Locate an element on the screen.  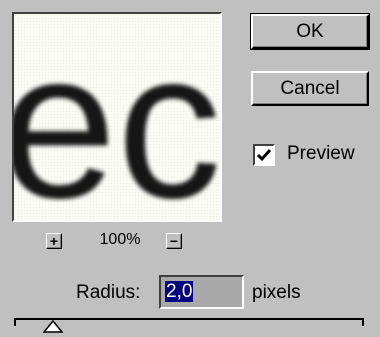
plus-icon: + is located at coordinates (54, 241).